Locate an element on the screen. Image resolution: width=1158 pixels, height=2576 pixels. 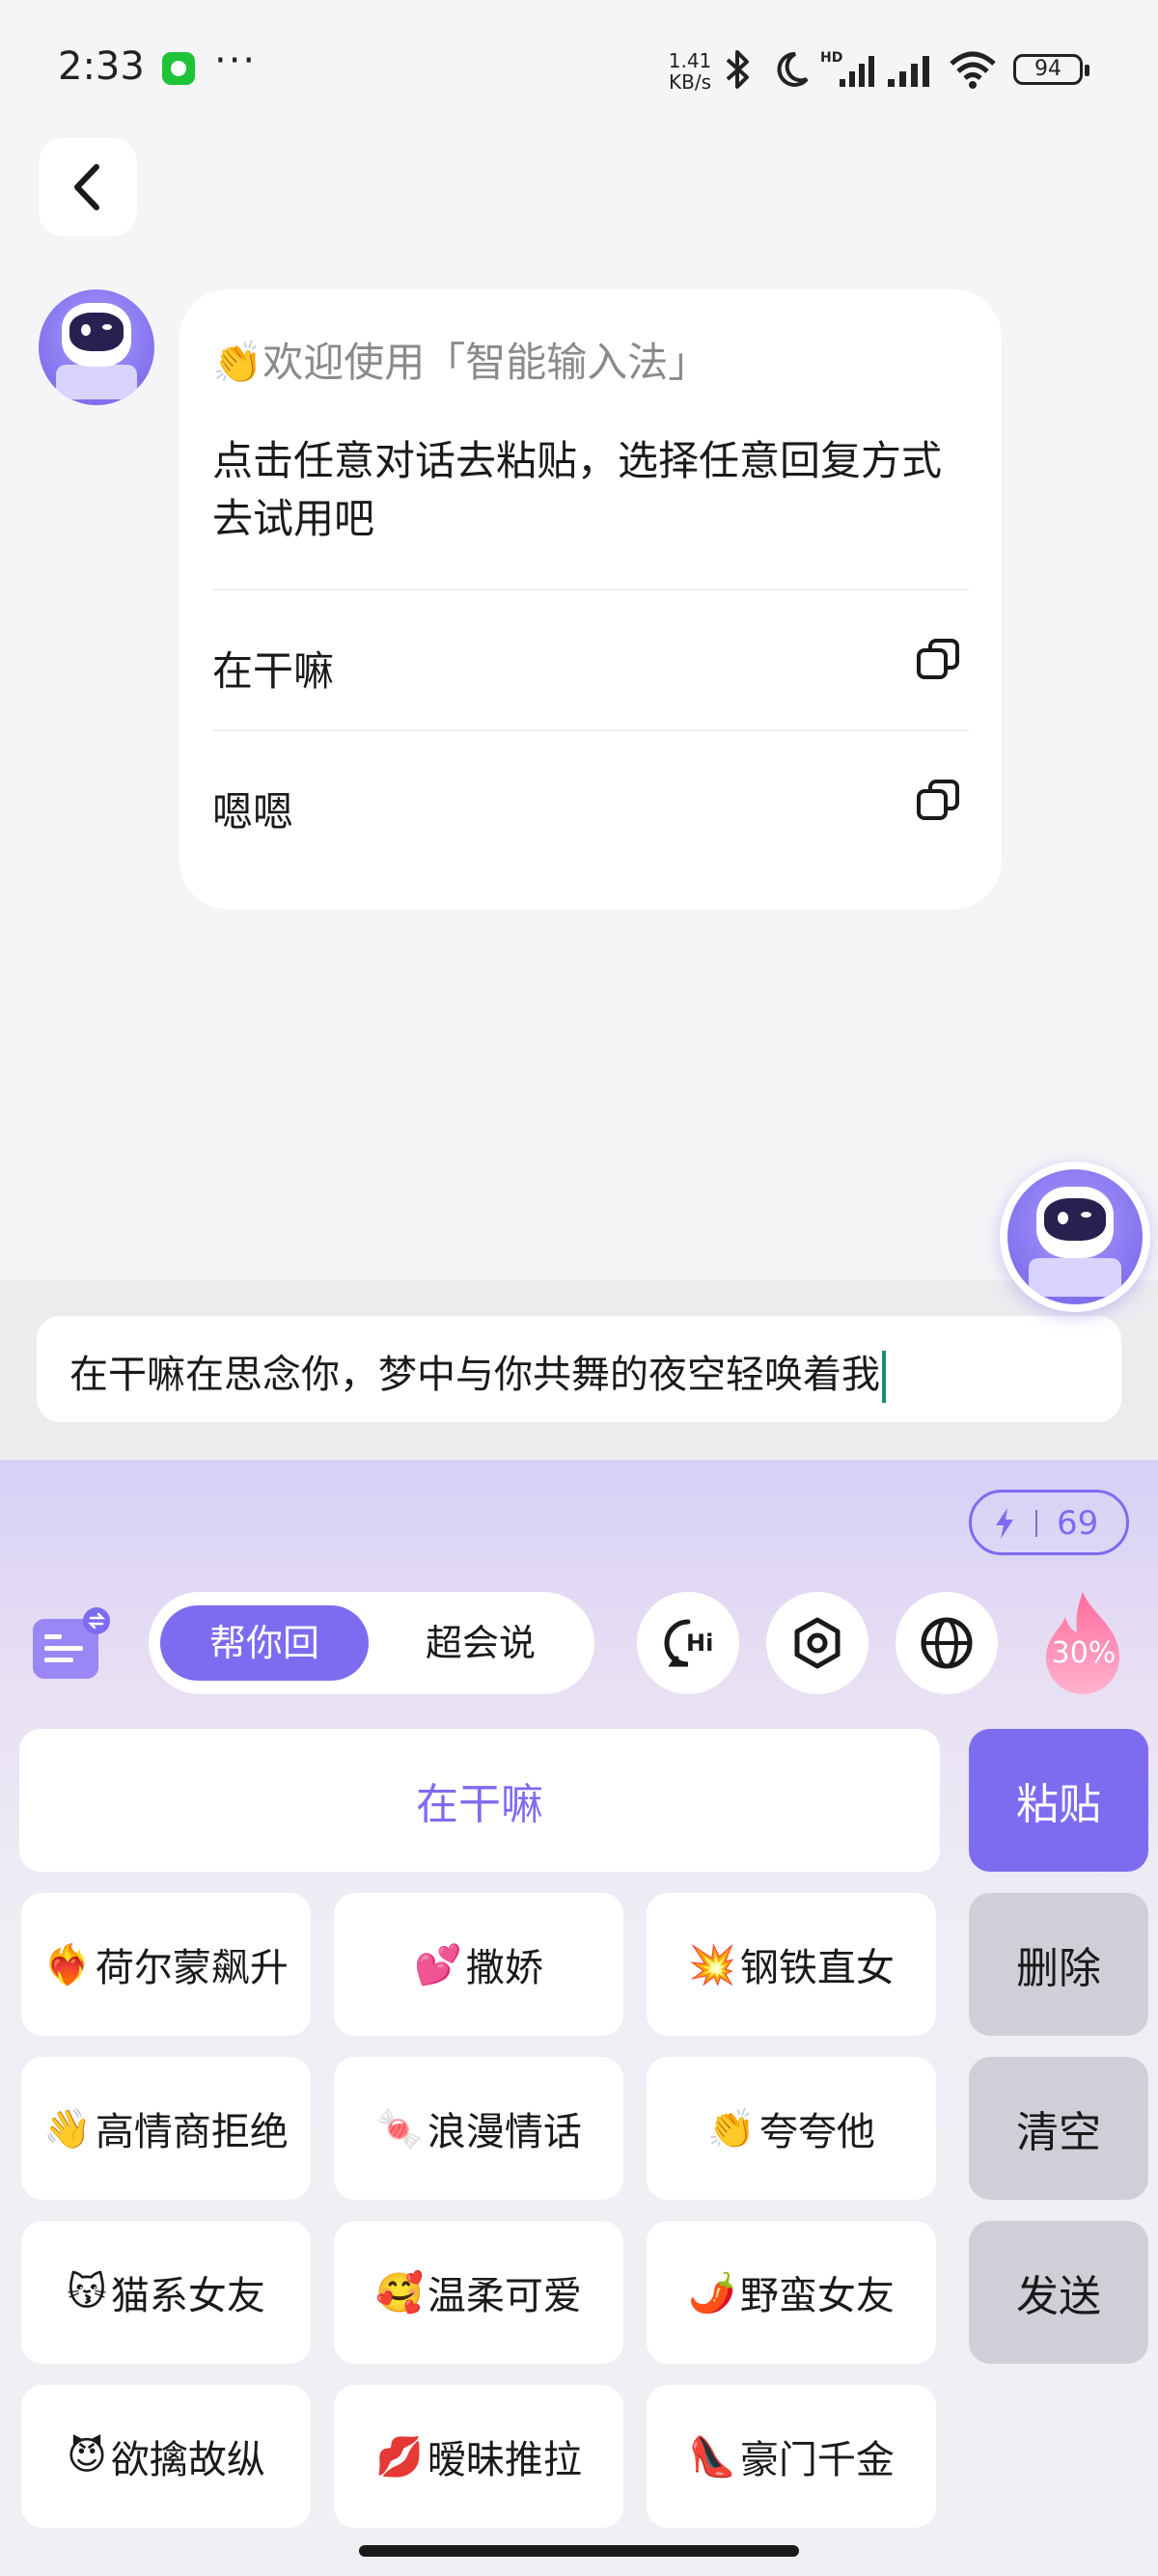
reply-mode-toggle: 帮你回 超会说 is located at coordinates (371, 1643).